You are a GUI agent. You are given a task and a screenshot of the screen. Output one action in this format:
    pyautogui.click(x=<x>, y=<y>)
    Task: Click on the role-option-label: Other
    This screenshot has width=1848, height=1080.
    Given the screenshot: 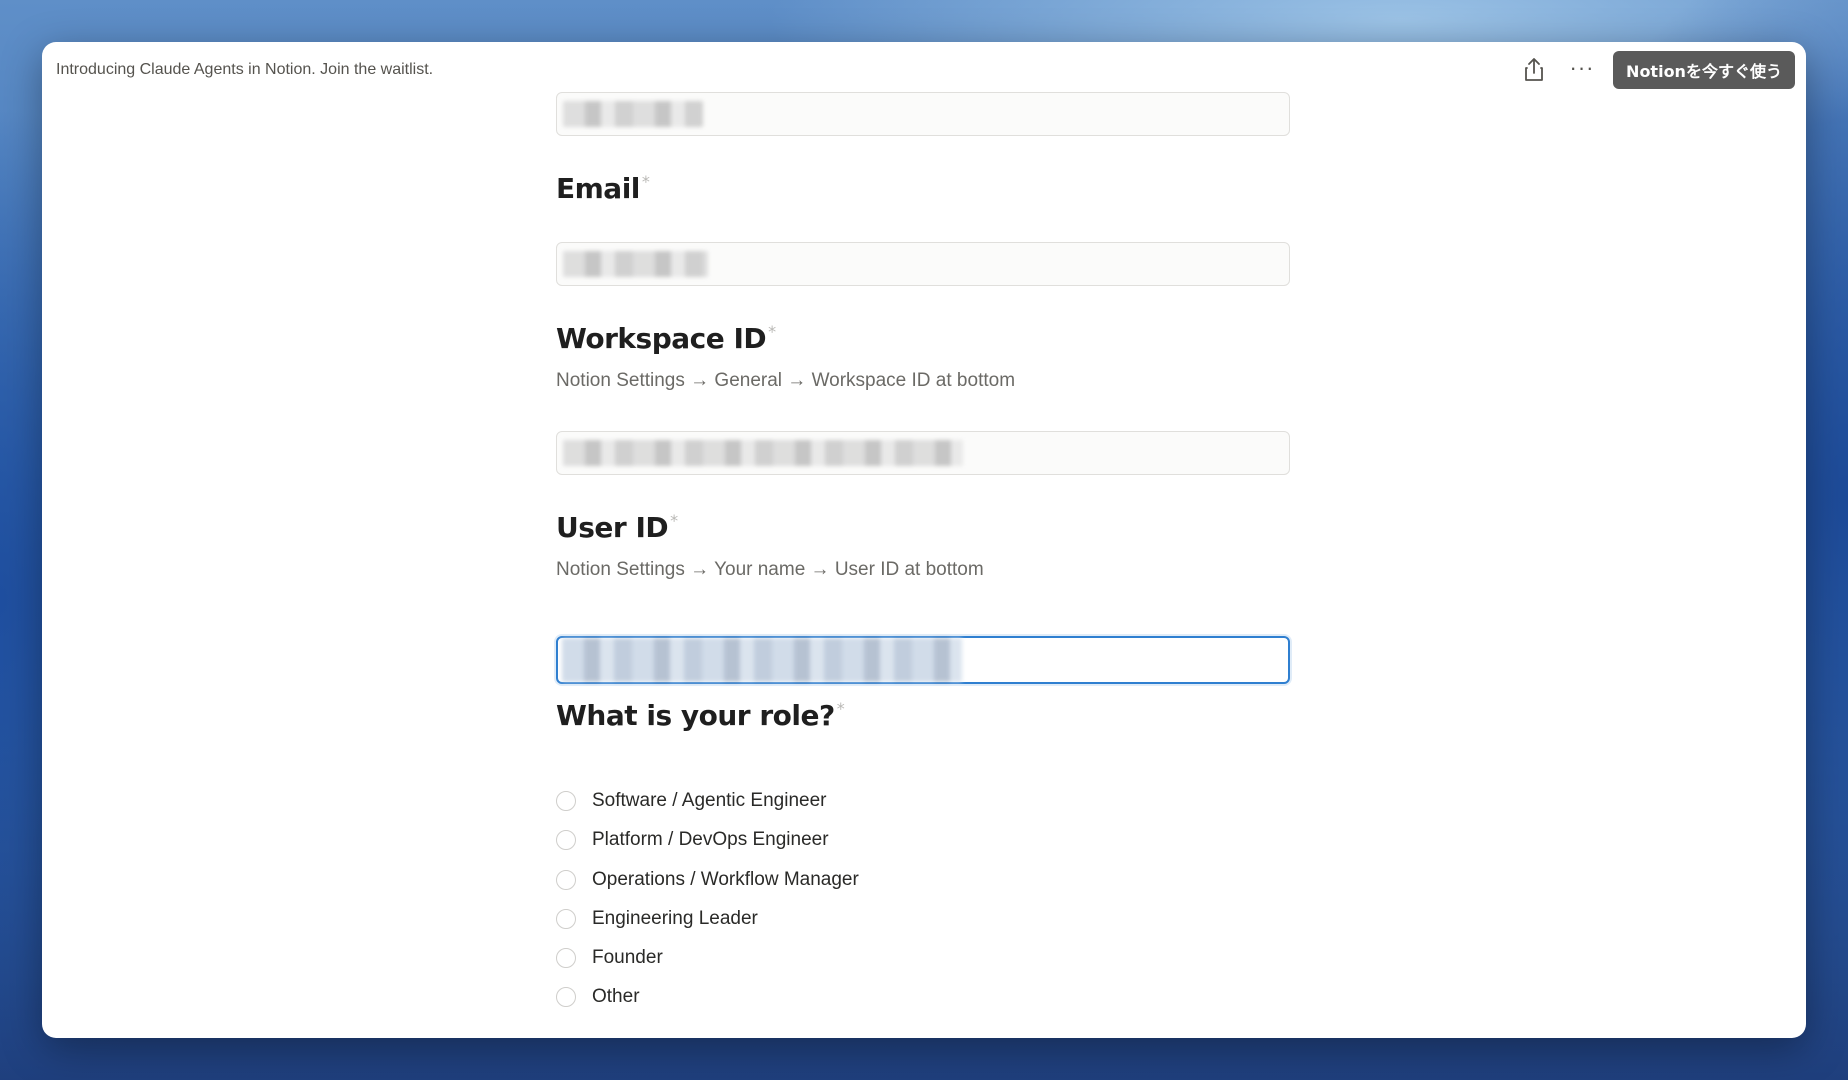 What is the action you would take?
    pyautogui.click(x=616, y=996)
    